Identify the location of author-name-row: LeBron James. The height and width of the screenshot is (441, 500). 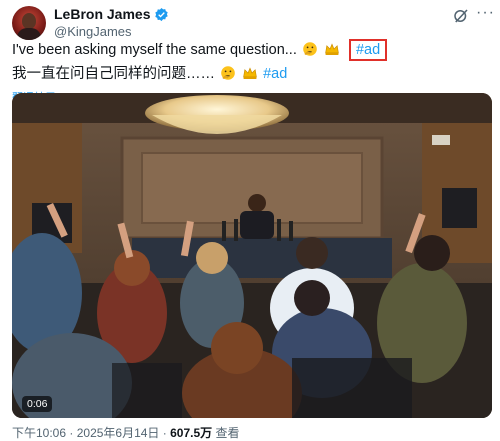
(111, 14).